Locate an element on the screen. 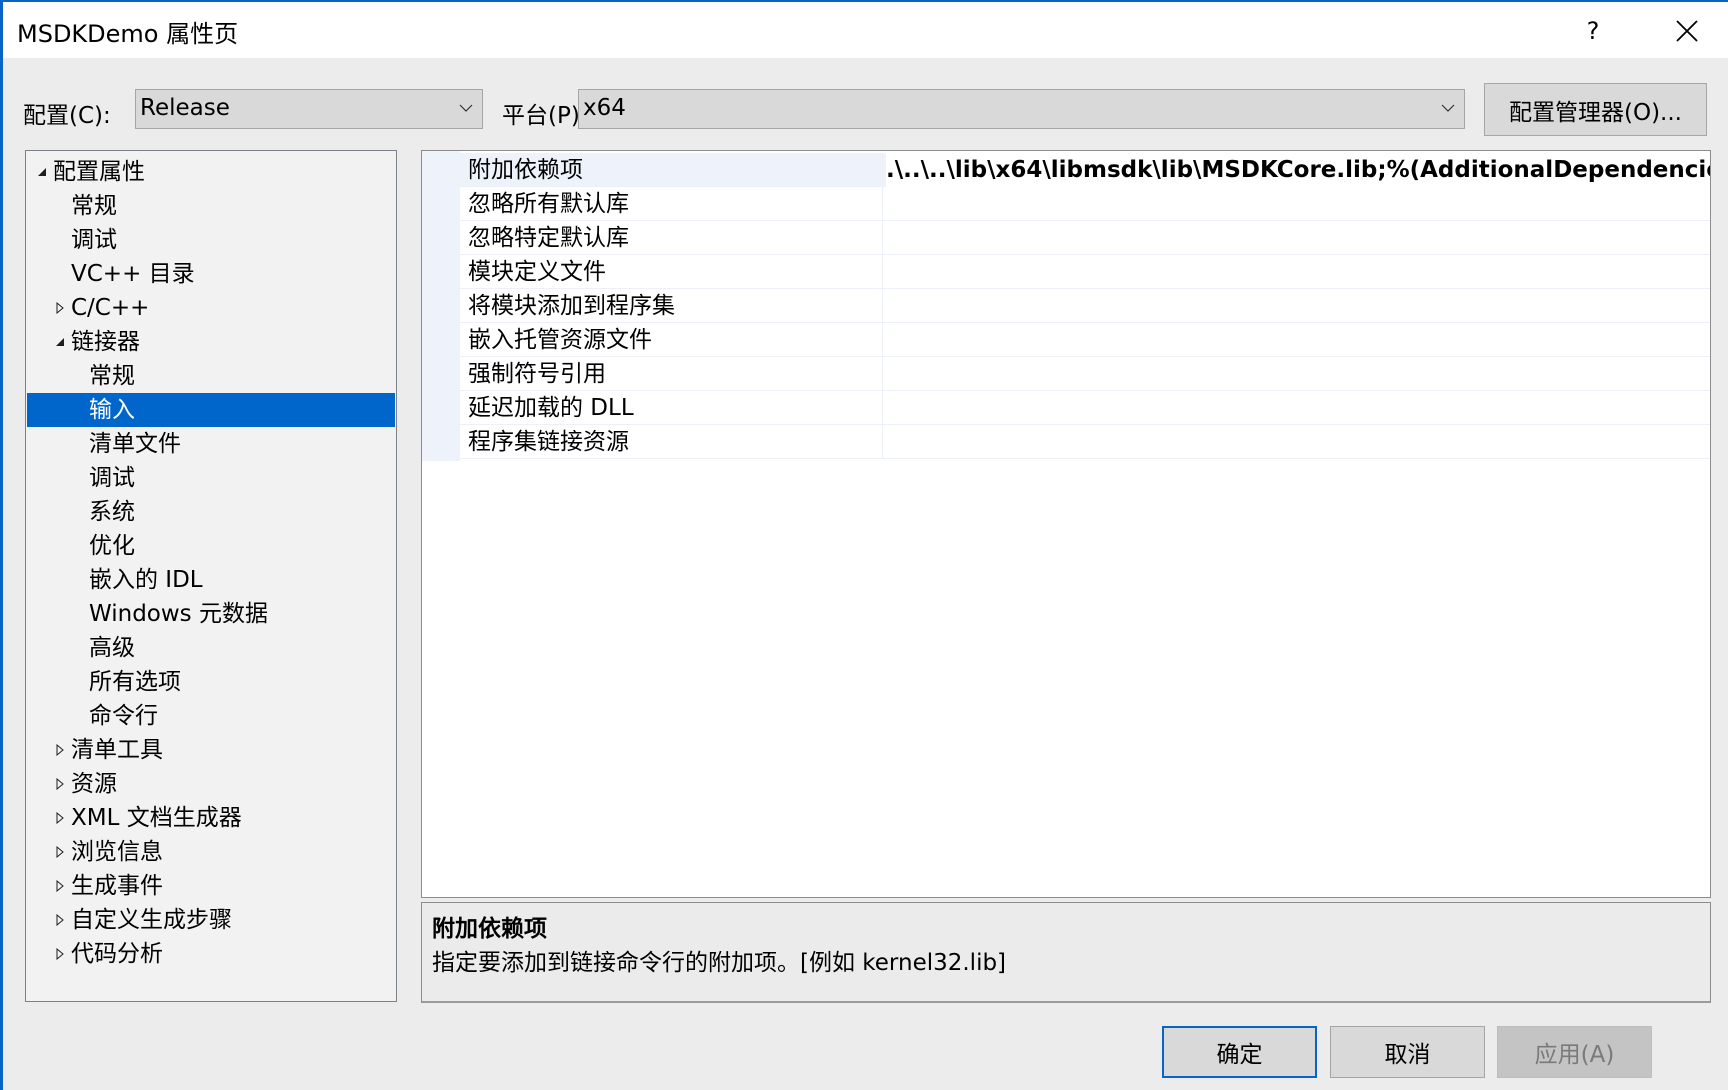 The width and height of the screenshot is (1728, 1090). config-dropdown: Release is located at coordinates (309, 109).